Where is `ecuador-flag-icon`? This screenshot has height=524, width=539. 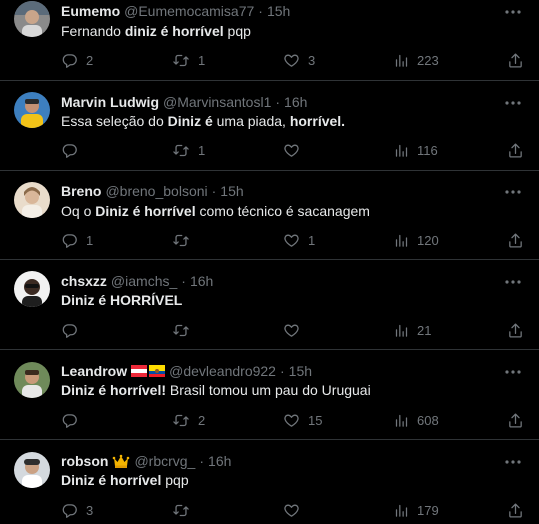
ecuador-flag-icon is located at coordinates (157, 371).